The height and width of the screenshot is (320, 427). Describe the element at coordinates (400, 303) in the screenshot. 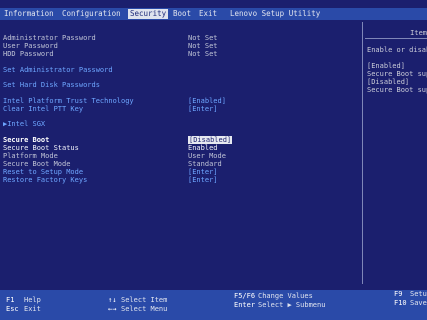

I see `f10-key: F10` at that location.